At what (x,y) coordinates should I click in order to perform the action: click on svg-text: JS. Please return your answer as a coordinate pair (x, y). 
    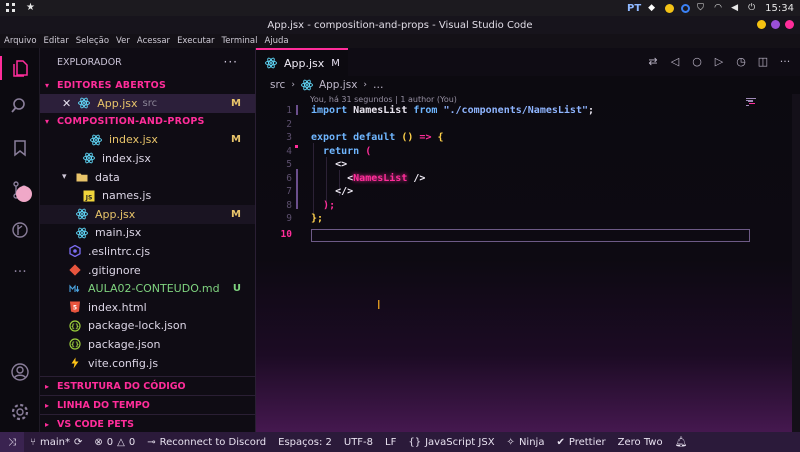
    Looking at the image, I should click on (89, 197).